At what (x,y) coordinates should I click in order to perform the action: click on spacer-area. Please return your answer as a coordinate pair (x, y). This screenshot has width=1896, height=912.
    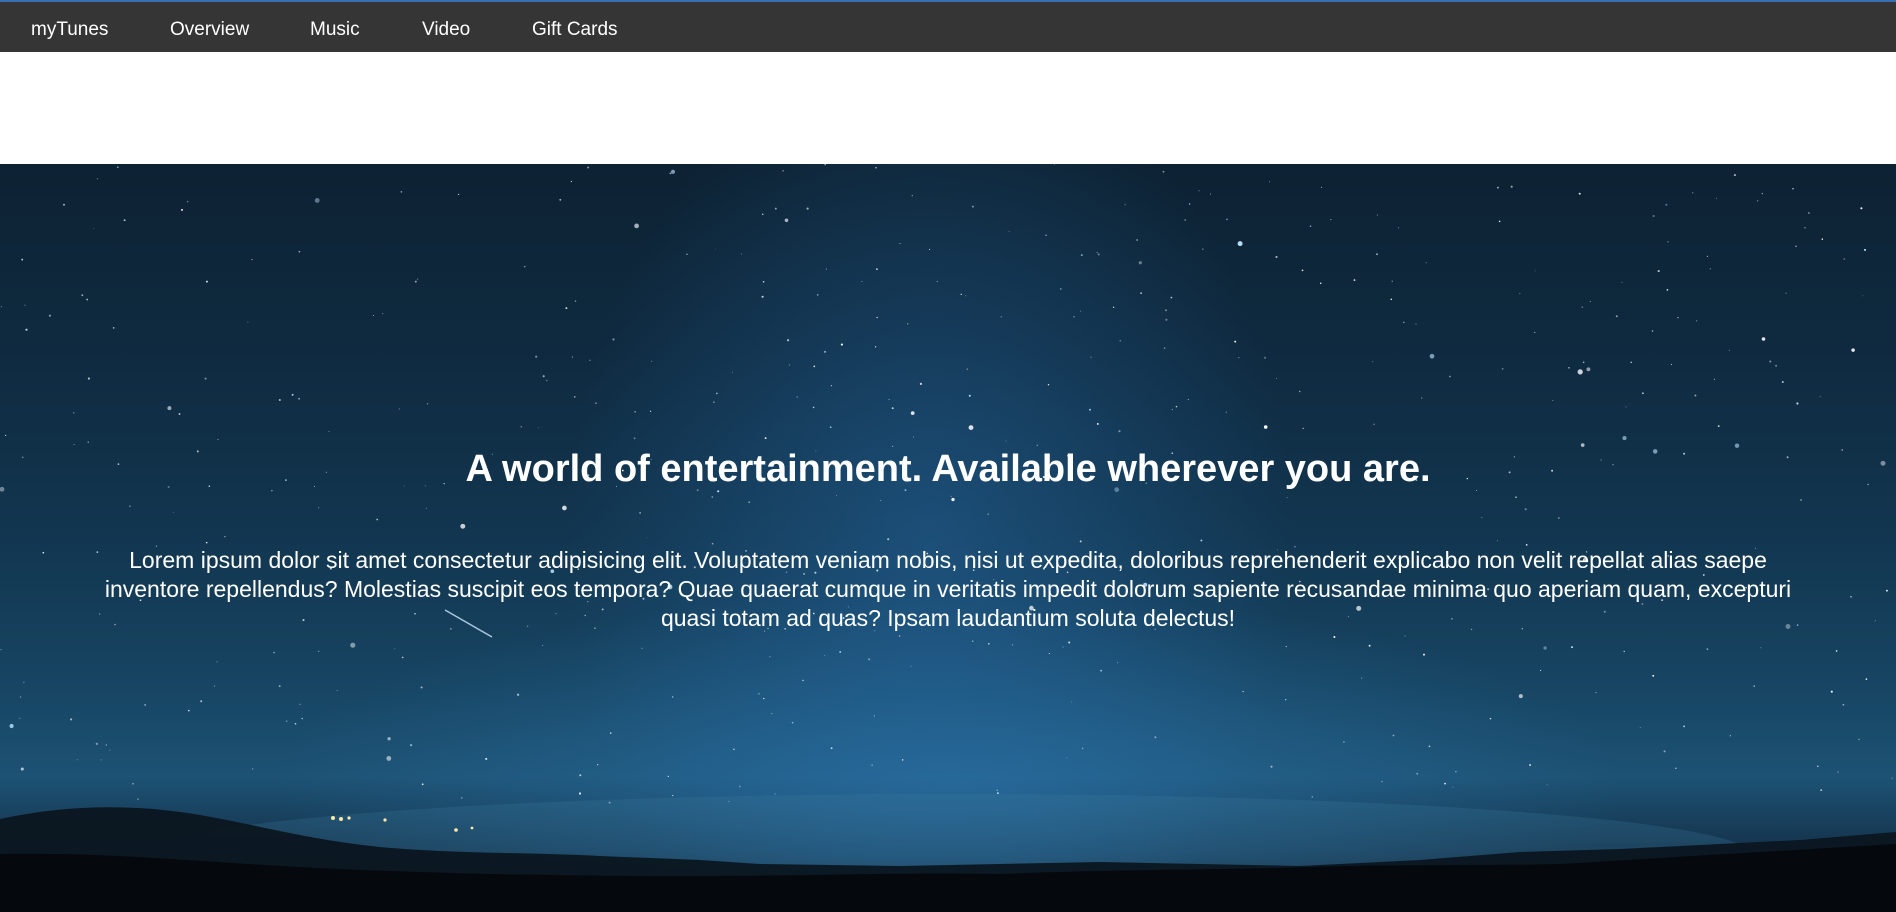
    Looking at the image, I should click on (948, 108).